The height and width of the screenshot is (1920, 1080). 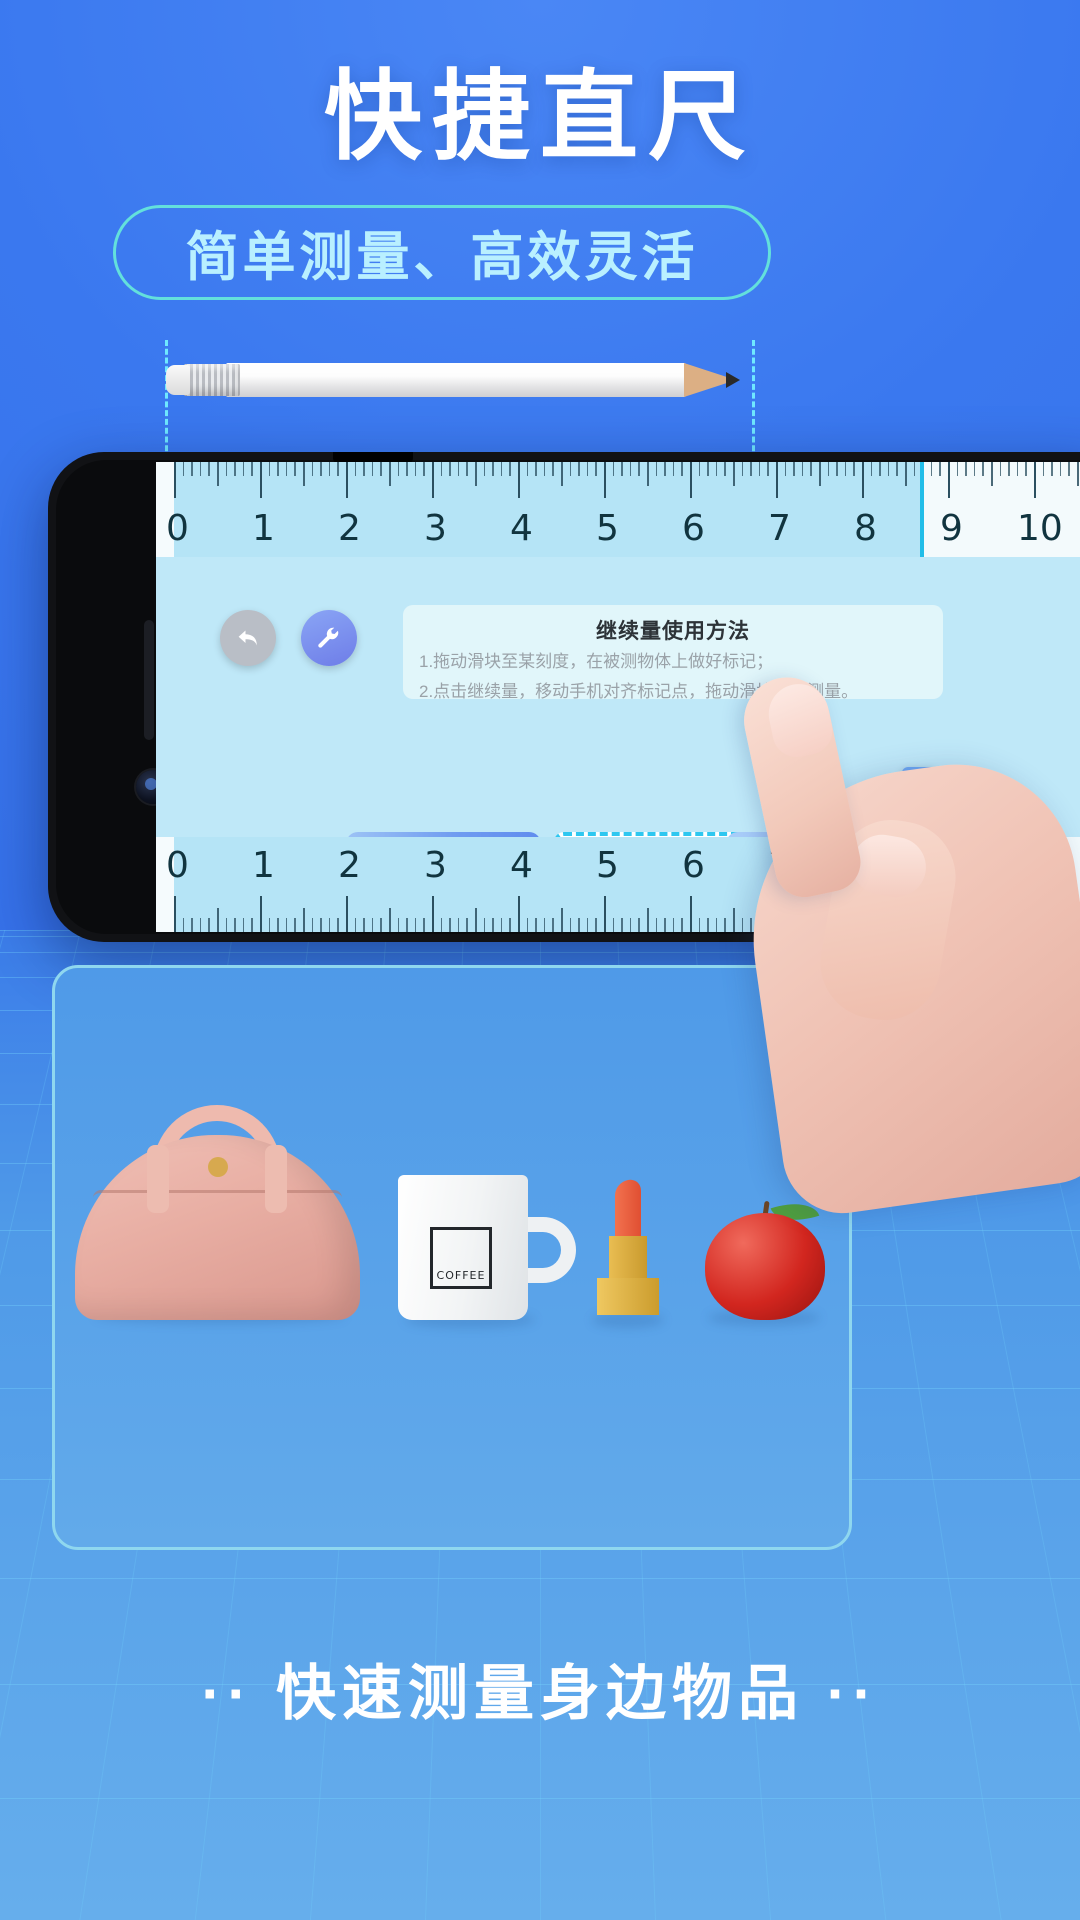 I want to click on ruler-number: 7, so click(x=779, y=528).